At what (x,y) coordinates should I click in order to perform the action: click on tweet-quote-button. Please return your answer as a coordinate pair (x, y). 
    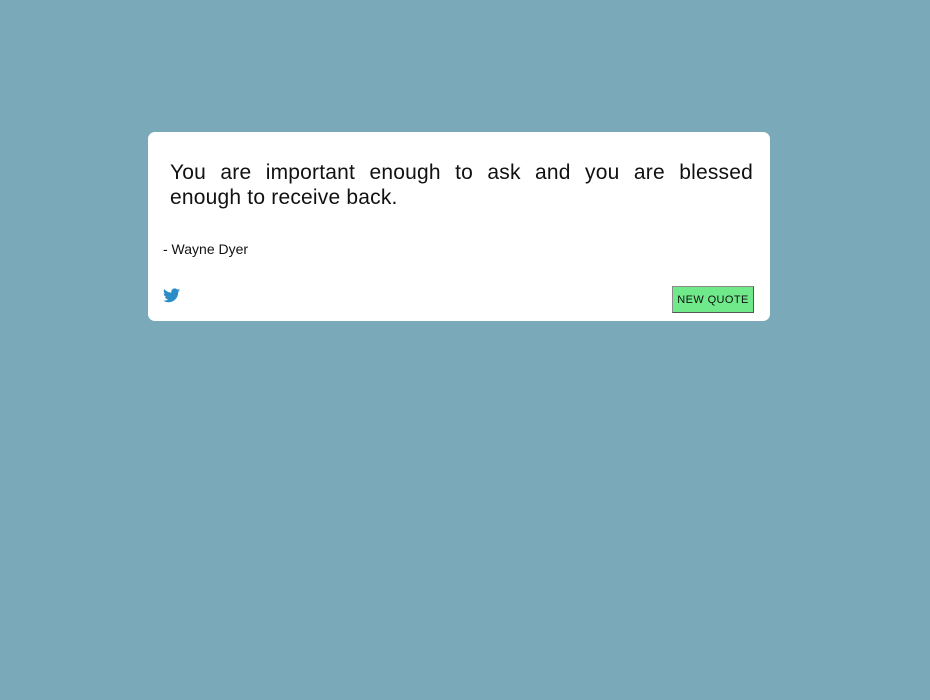
    Looking at the image, I should click on (171, 295).